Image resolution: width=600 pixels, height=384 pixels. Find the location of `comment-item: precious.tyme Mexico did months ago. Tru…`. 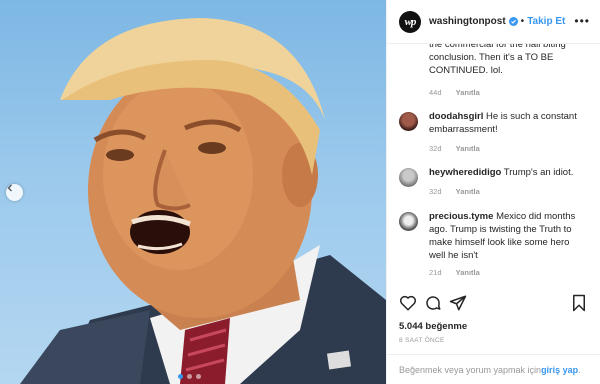

comment-item: precious.tyme Mexico did months ago. Tru… is located at coordinates (495, 243).